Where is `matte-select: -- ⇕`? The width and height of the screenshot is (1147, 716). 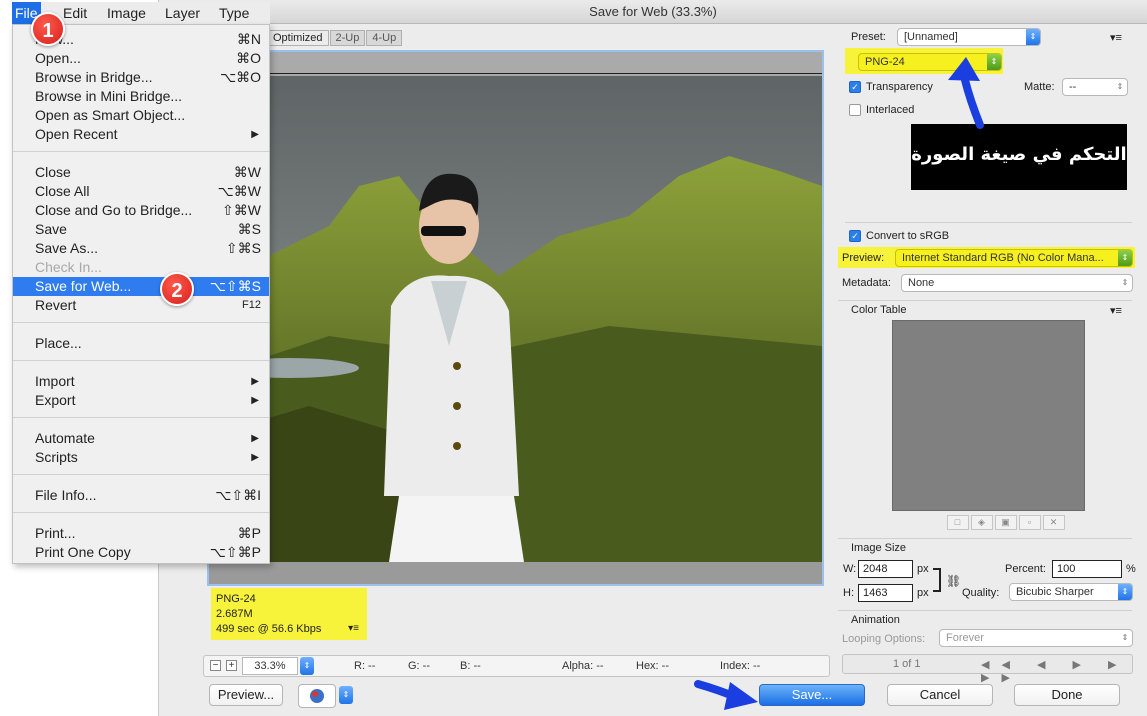 matte-select: -- ⇕ is located at coordinates (1095, 87).